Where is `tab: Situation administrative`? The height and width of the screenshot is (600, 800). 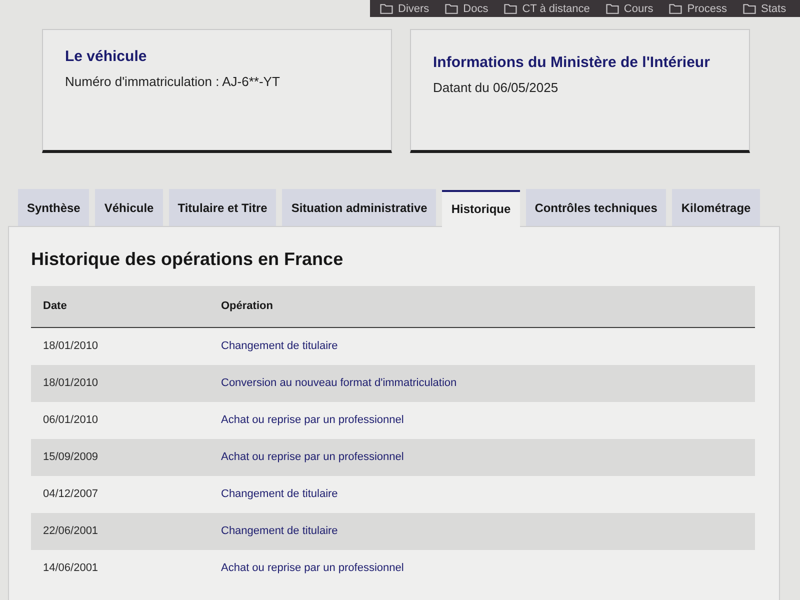 tab: Situation administrative is located at coordinates (359, 207).